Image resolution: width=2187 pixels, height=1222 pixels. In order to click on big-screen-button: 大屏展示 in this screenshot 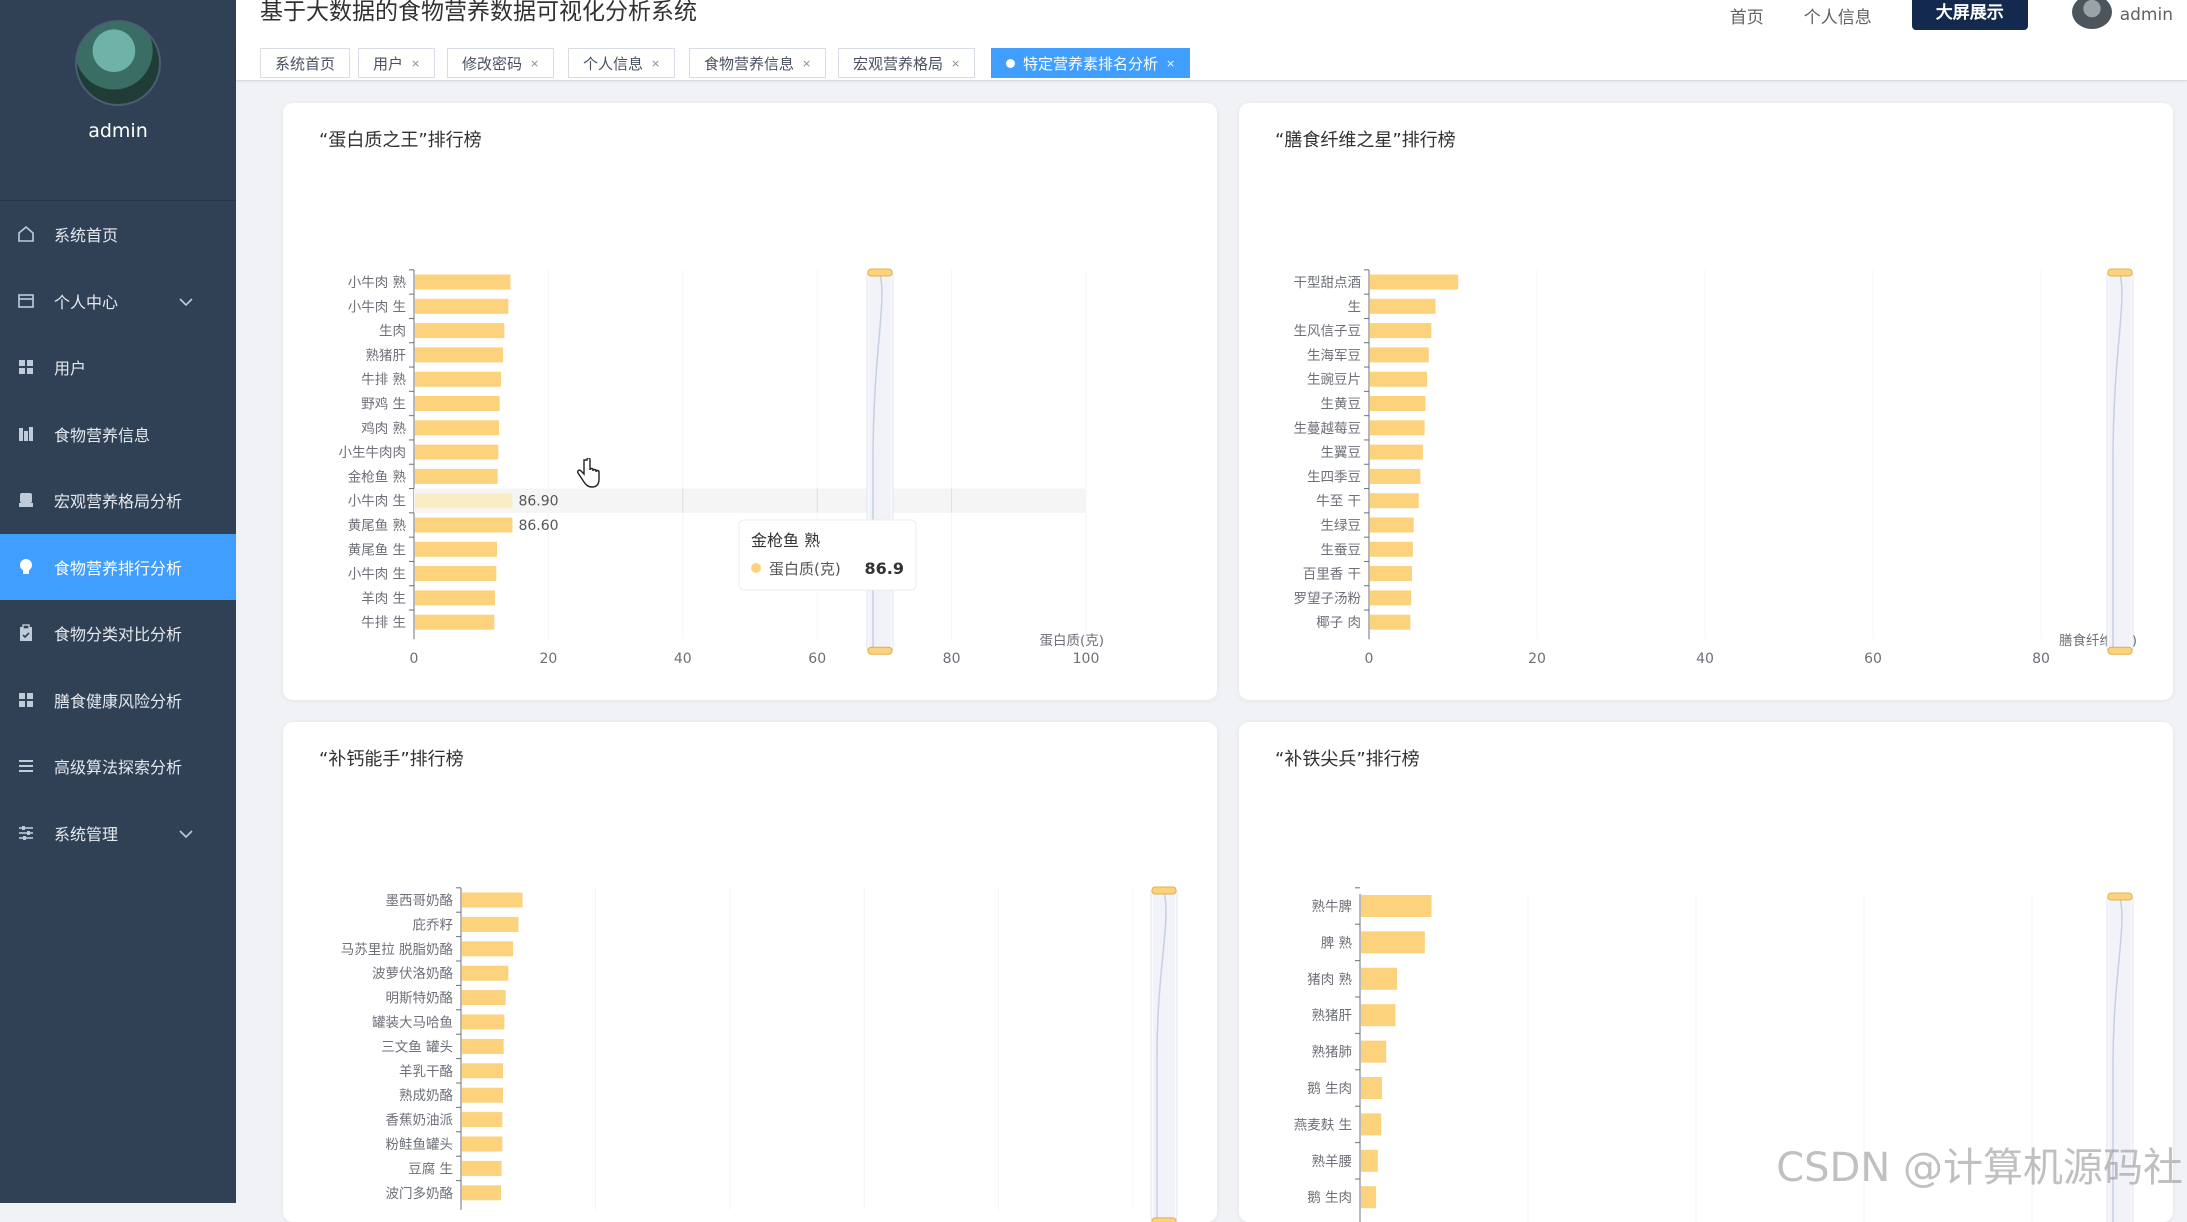, I will do `click(1969, 15)`.